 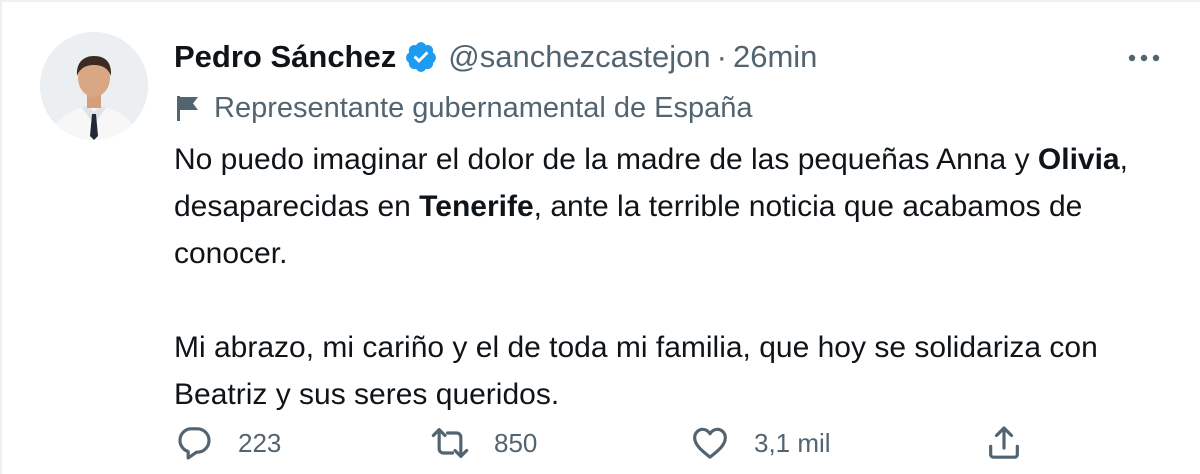 I want to click on reply-count: 223, so click(x=260, y=442).